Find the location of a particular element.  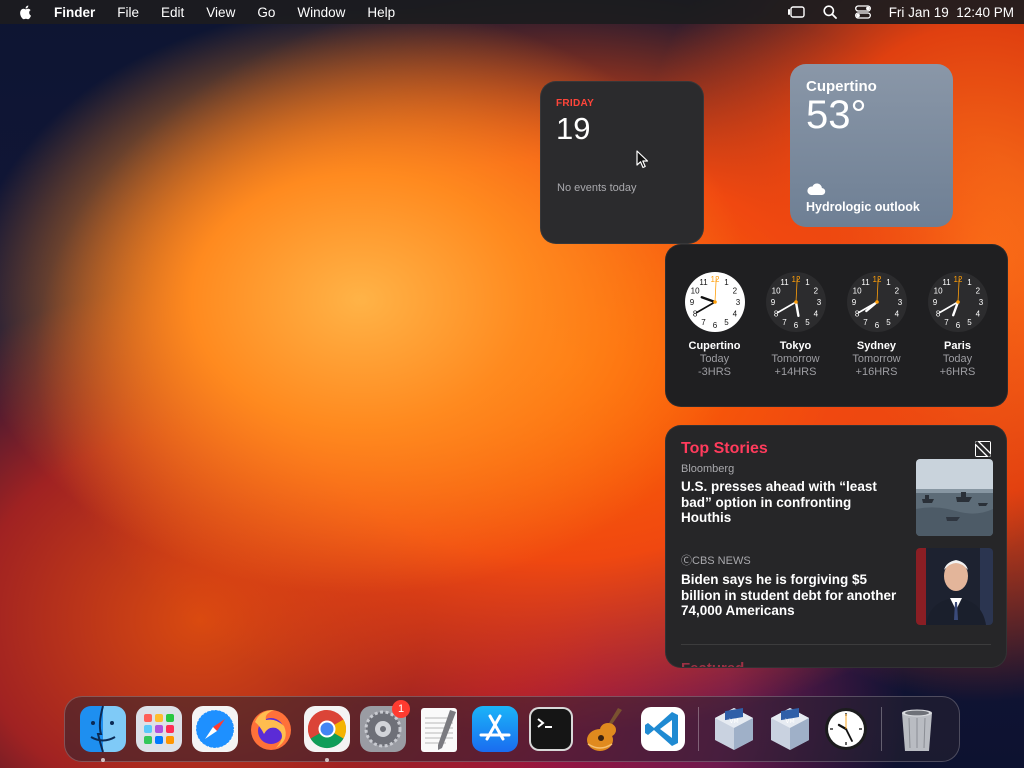

clock-city-name: Cupertino is located at coordinates (714, 346).